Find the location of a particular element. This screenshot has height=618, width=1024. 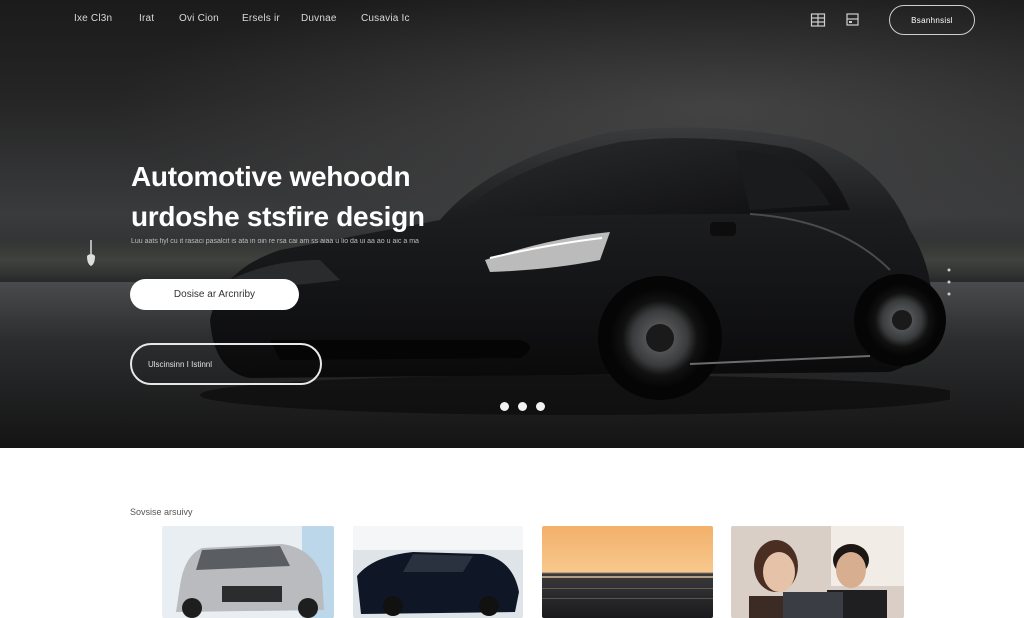

nav-item-5: Duvnae is located at coordinates (319, 18).